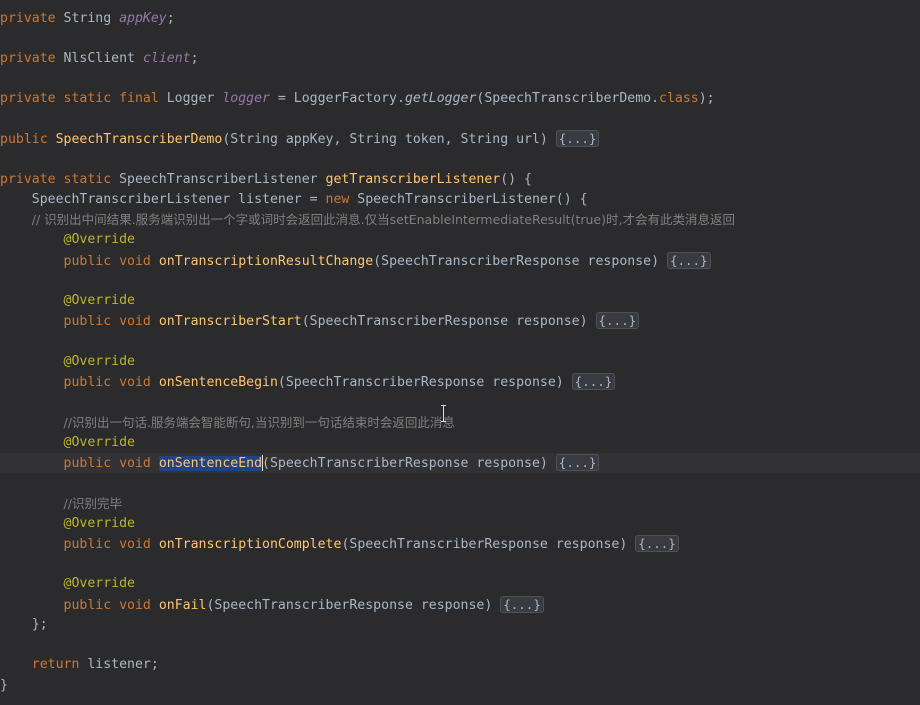 The height and width of the screenshot is (705, 920). Describe the element at coordinates (83, 98) in the screenshot. I see `keyword: private static final` at that location.